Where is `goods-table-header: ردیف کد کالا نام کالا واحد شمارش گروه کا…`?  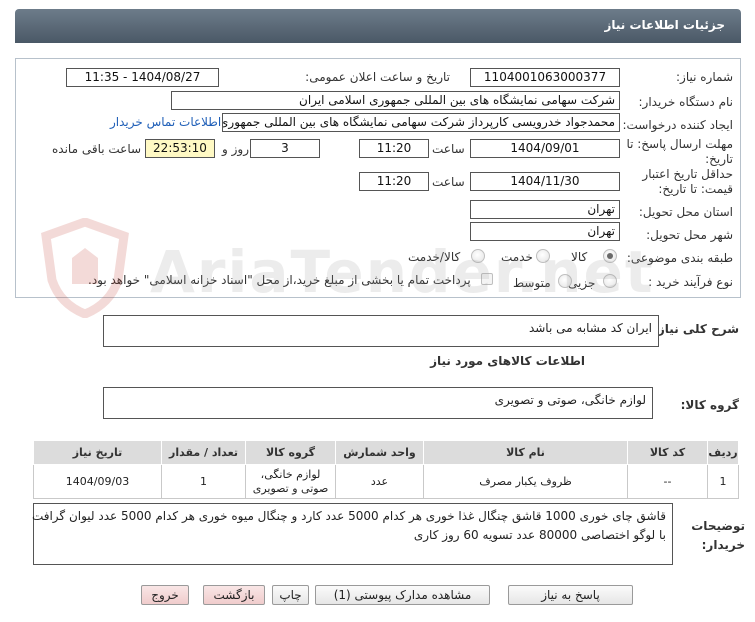 goods-table-header: ردیف کد کالا نام کالا واحد شمارش گروه کا… is located at coordinates (386, 452).